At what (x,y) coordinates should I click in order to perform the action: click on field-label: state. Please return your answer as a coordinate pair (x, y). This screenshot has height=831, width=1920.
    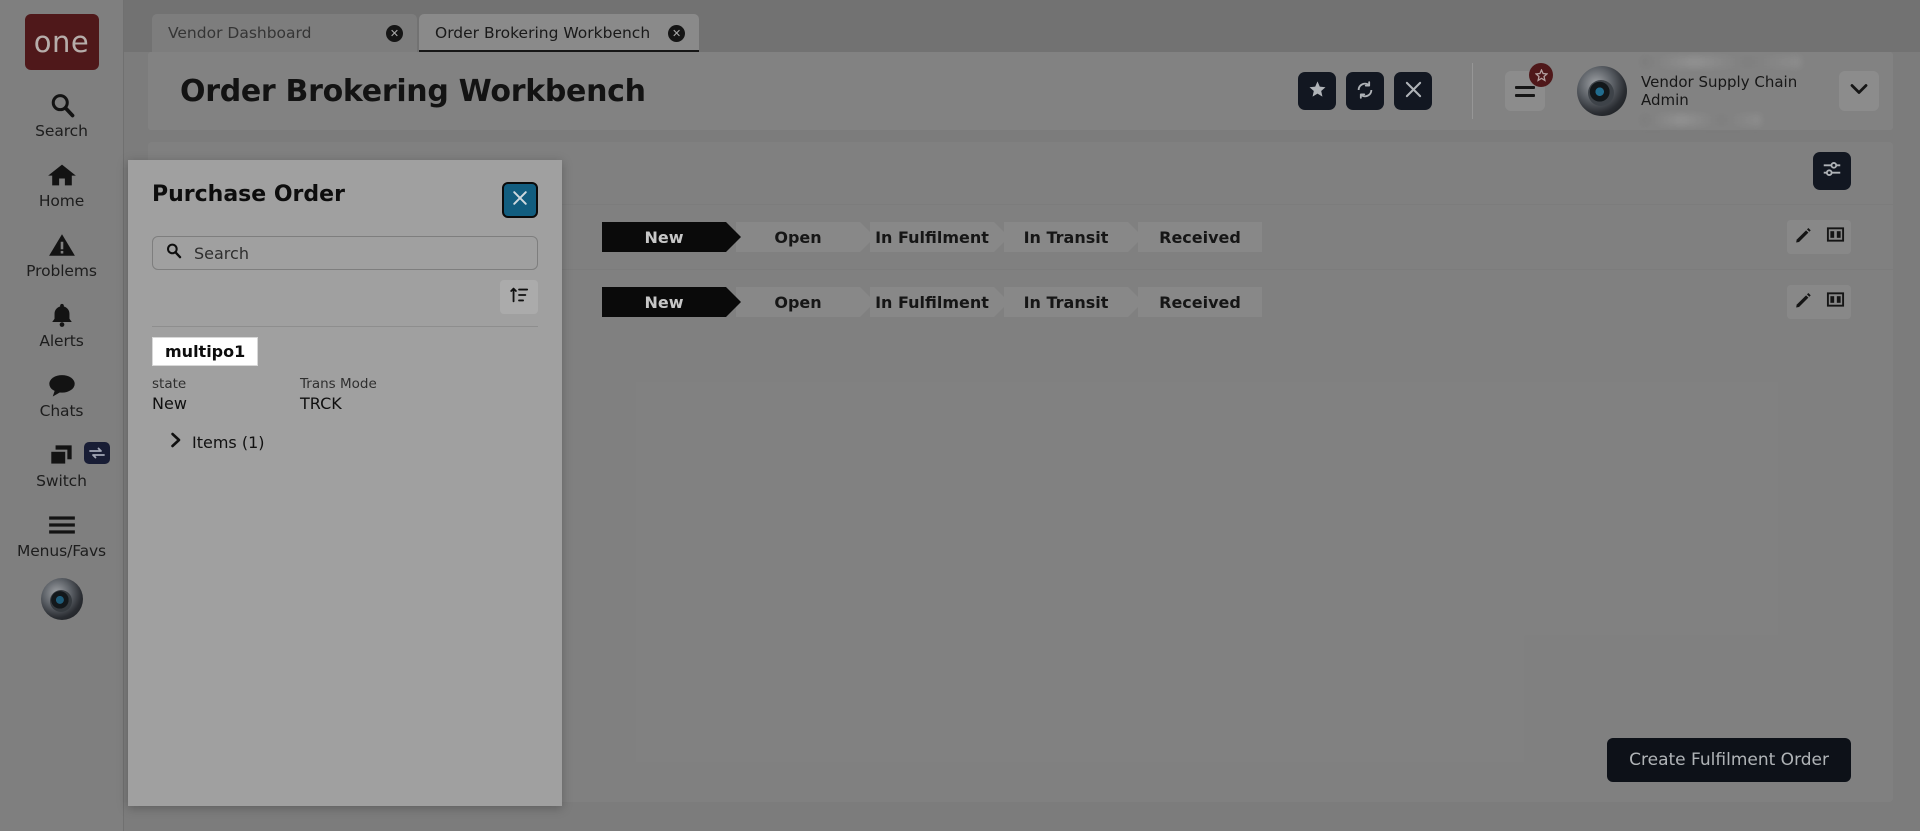
    Looking at the image, I should click on (169, 384).